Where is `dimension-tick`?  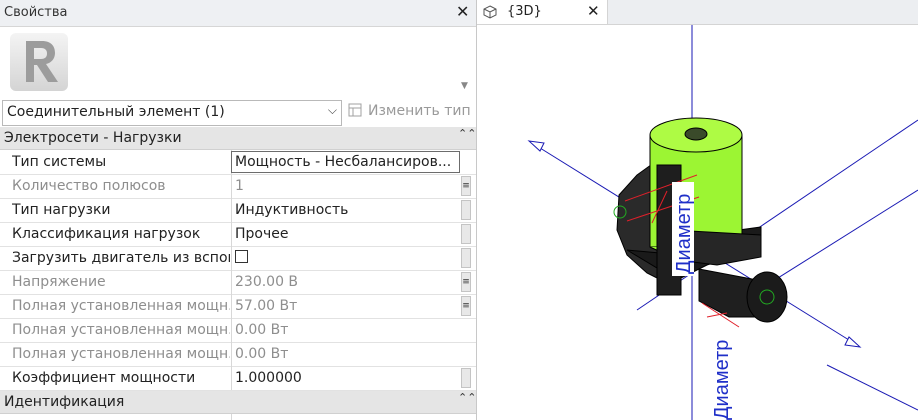
dimension-tick is located at coordinates (717, 315).